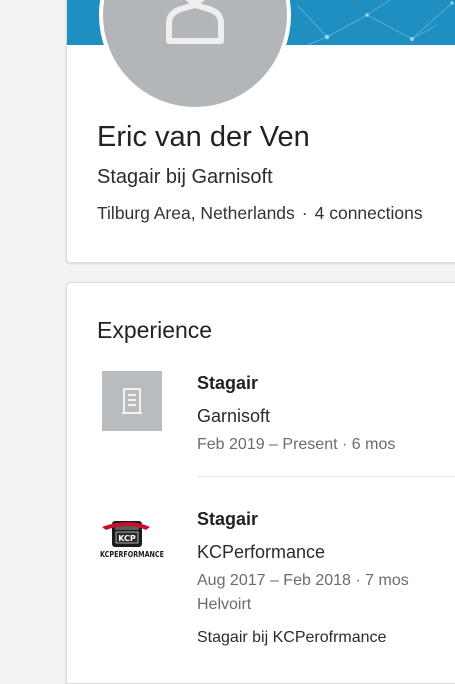  I want to click on position-duration: 6 mos, so click(373, 444).